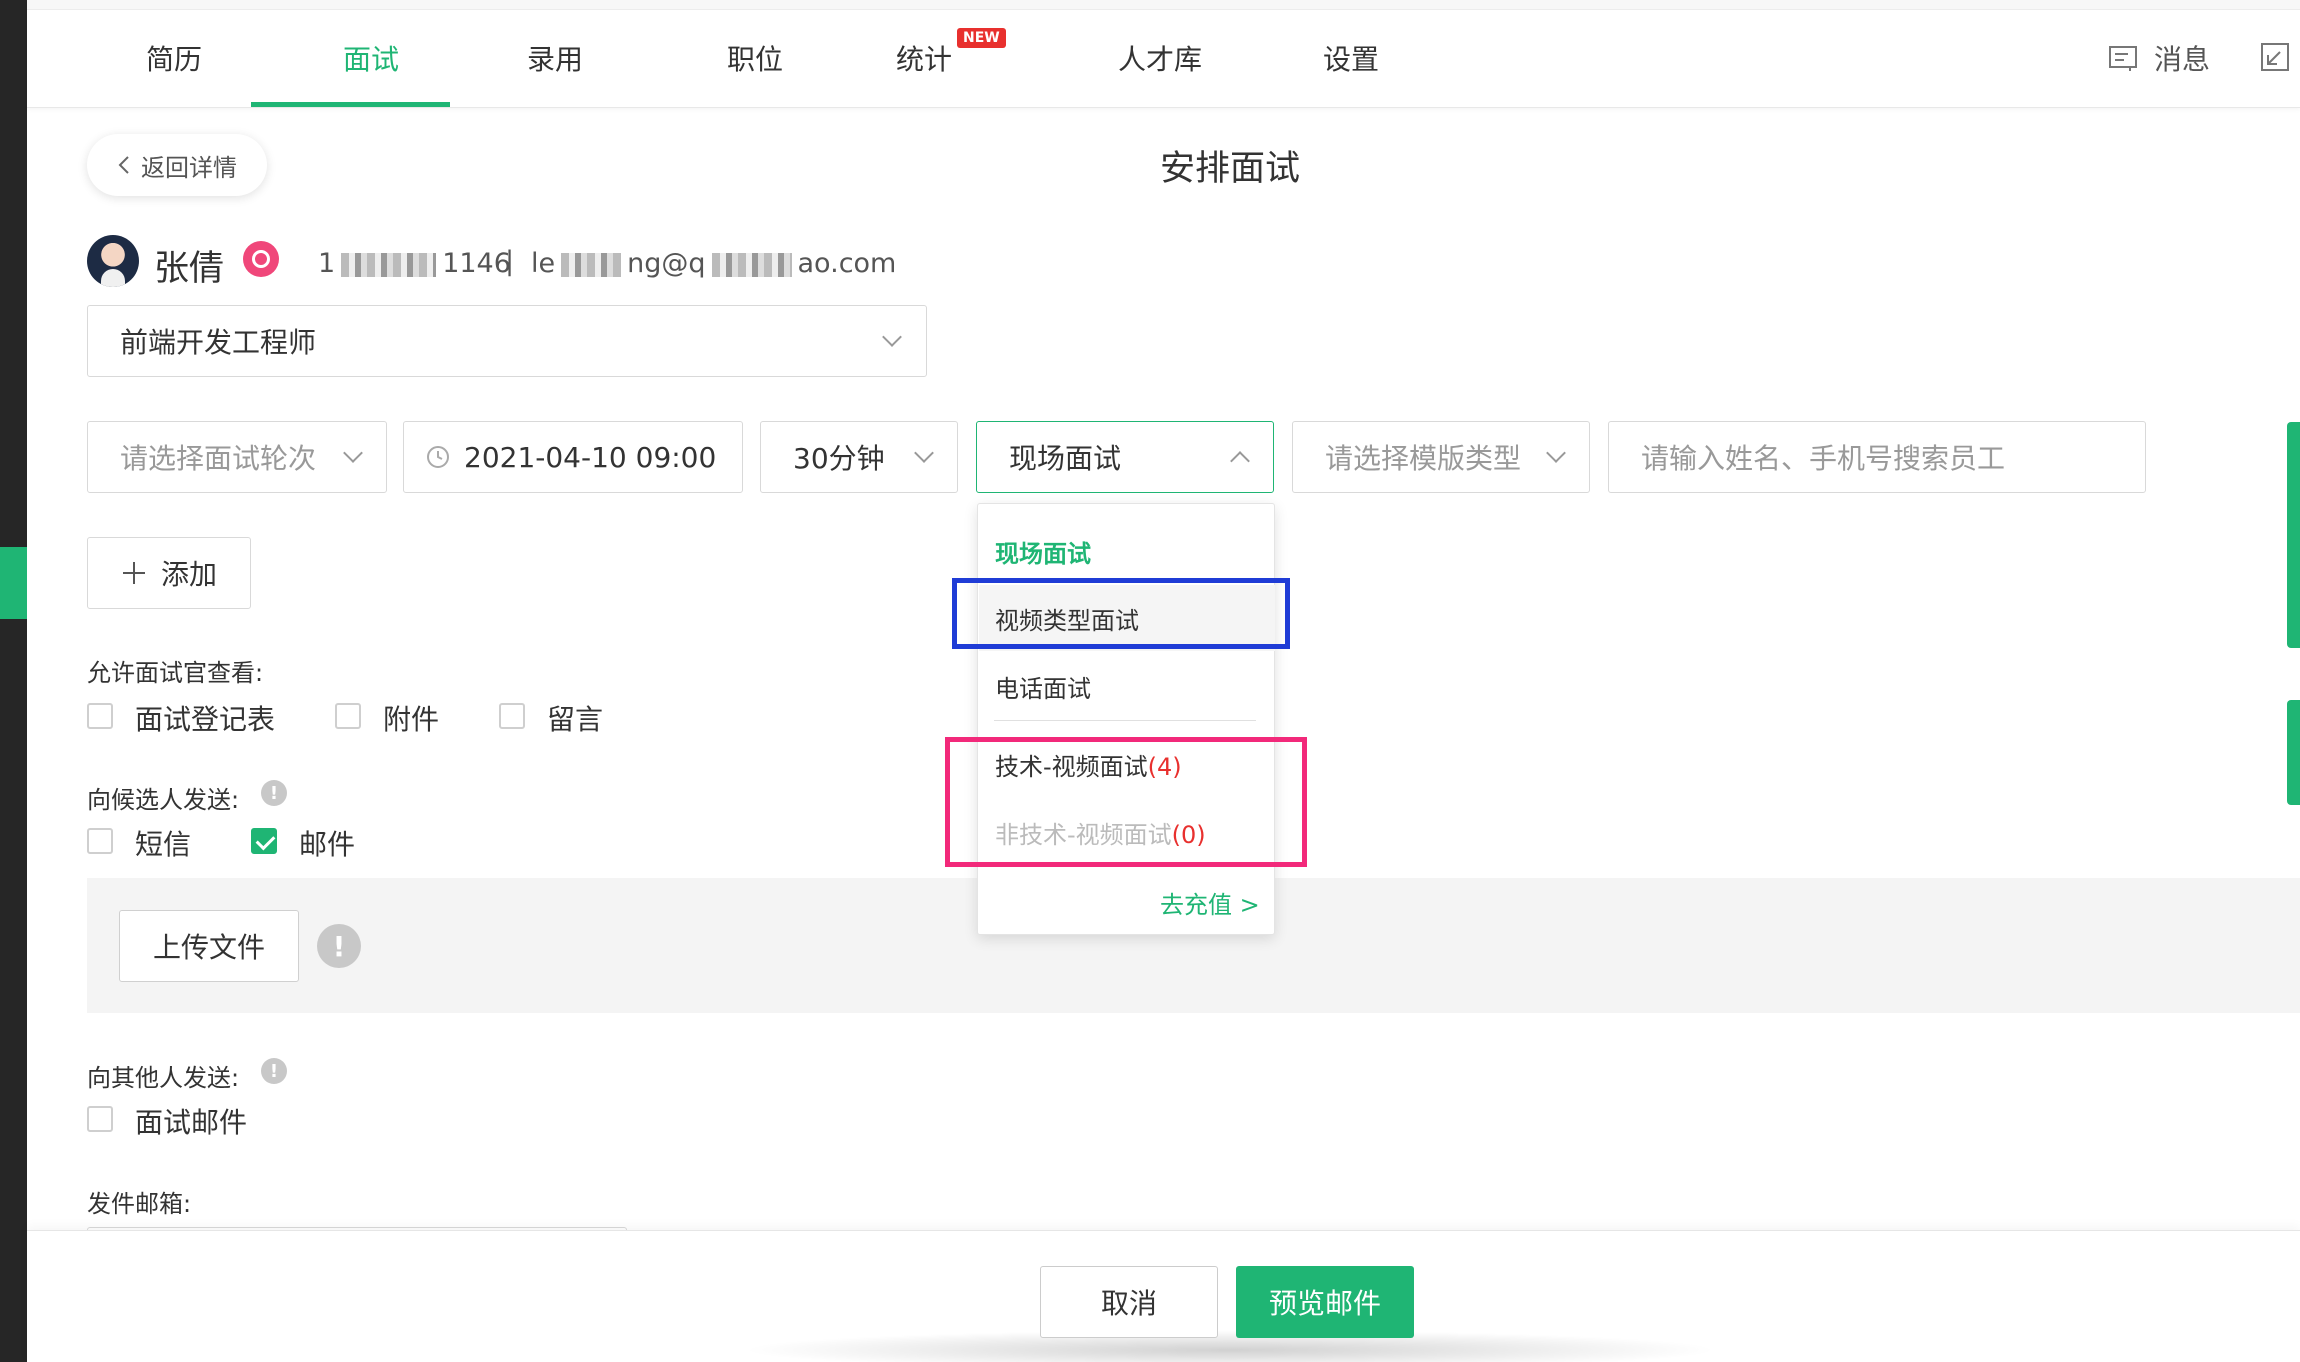  What do you see at coordinates (100, 716) in the screenshot?
I see `checkbox-registration-form` at bounding box center [100, 716].